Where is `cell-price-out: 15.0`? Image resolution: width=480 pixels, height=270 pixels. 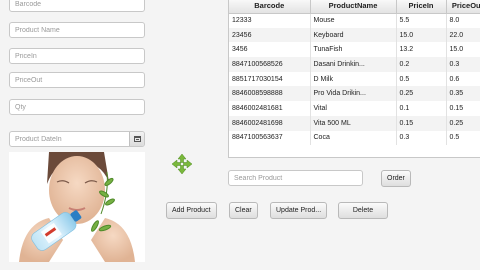 cell-price-out: 15.0 is located at coordinates (463, 50).